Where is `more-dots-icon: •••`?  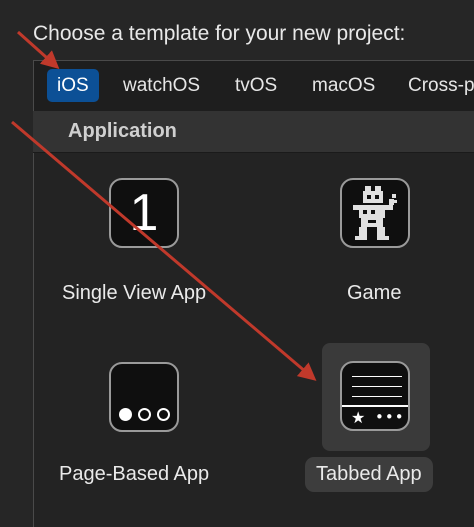
more-dots-icon: ••• is located at coordinates (390, 417).